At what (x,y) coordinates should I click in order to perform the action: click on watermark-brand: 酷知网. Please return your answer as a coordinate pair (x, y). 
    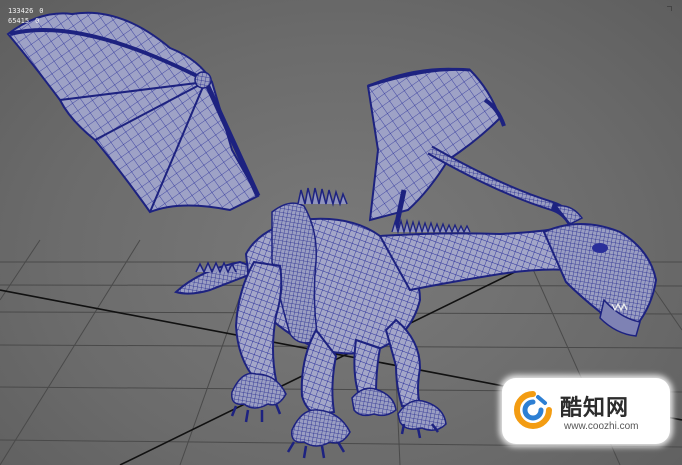
    Looking at the image, I should click on (595, 408).